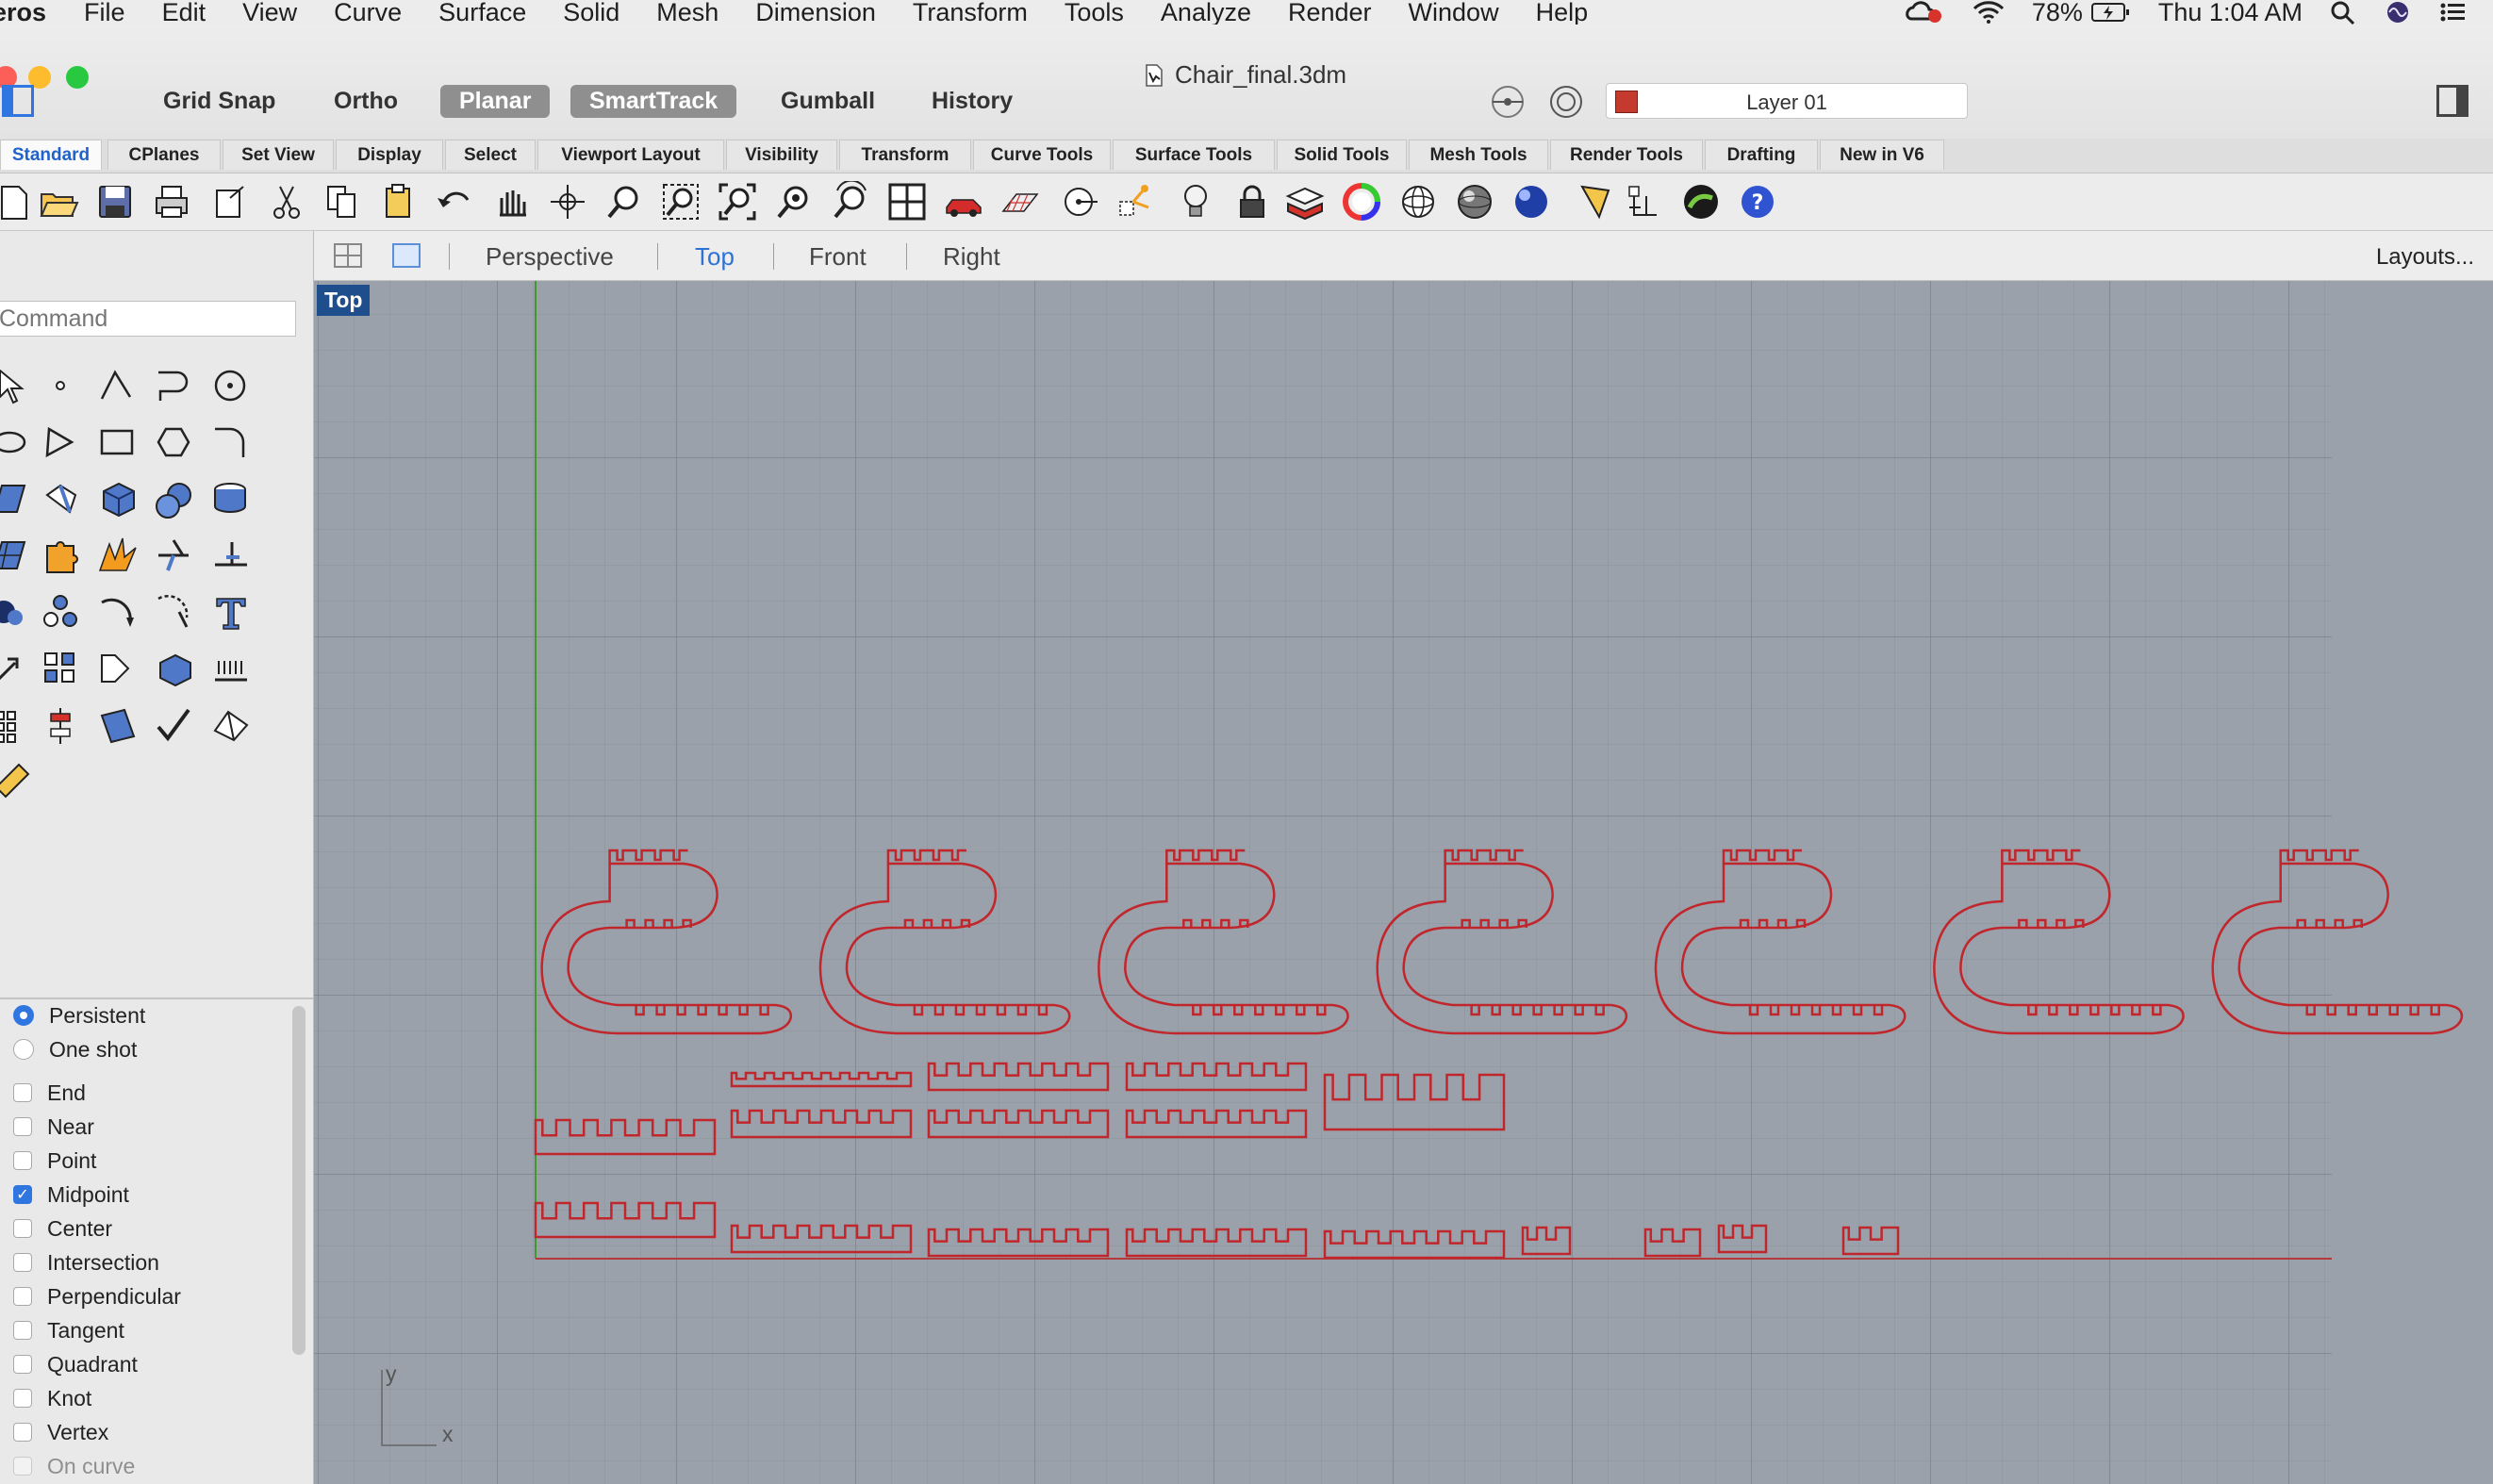  I want to click on osnap-item: End, so click(49, 1093).